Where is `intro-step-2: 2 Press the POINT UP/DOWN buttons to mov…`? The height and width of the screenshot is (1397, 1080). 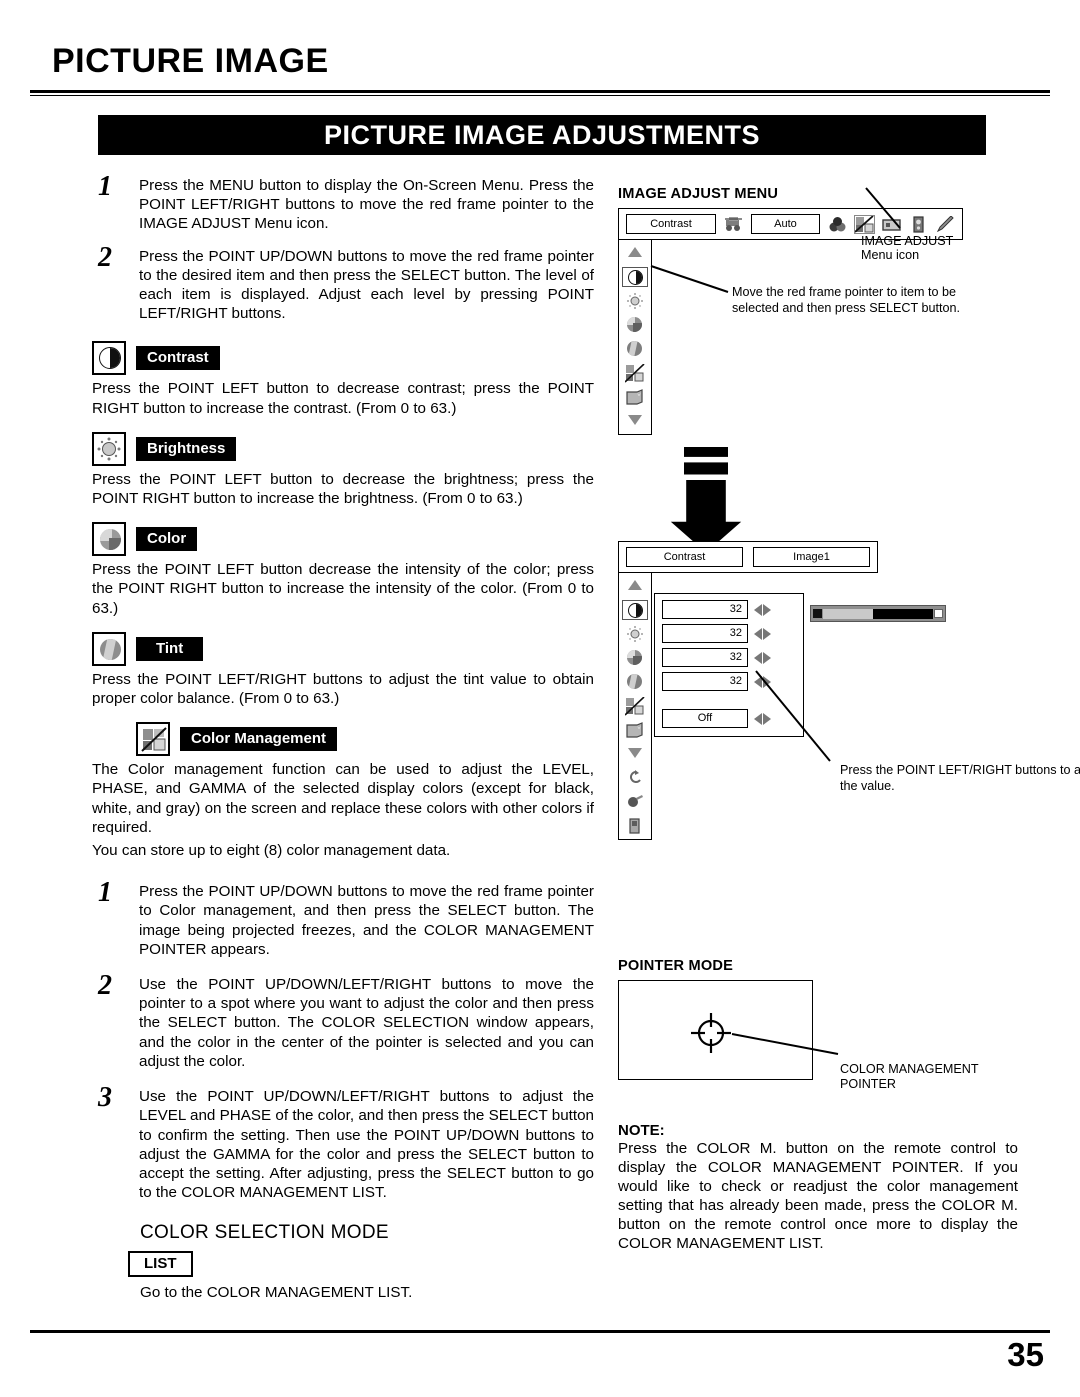 intro-step-2: 2 Press the POINT UP/DOWN buttons to mov… is located at coordinates (343, 282).